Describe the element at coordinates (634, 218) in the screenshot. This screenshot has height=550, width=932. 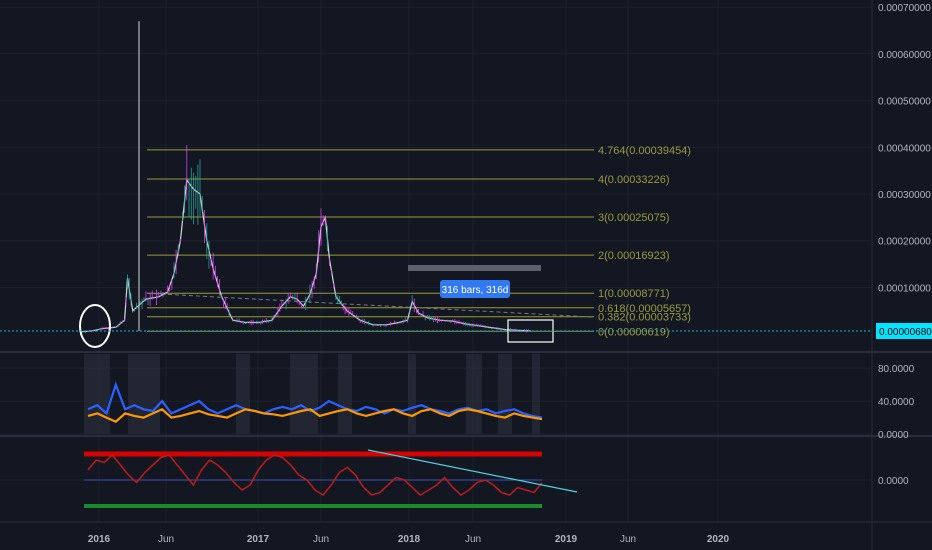
I see `fib-level-label: 3(0.00025075)` at that location.